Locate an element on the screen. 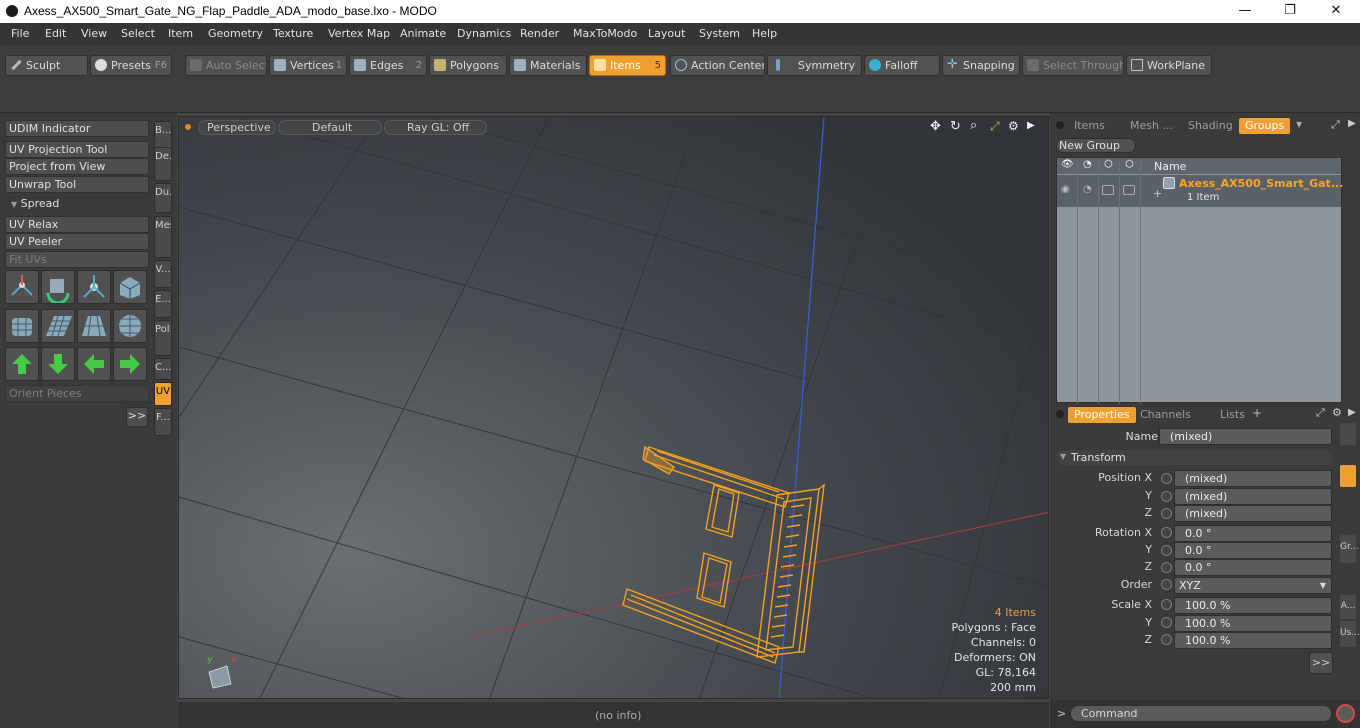 Image resolution: width=1360 pixels, height=728 pixels. materials-button: Materials is located at coordinates (548, 65).